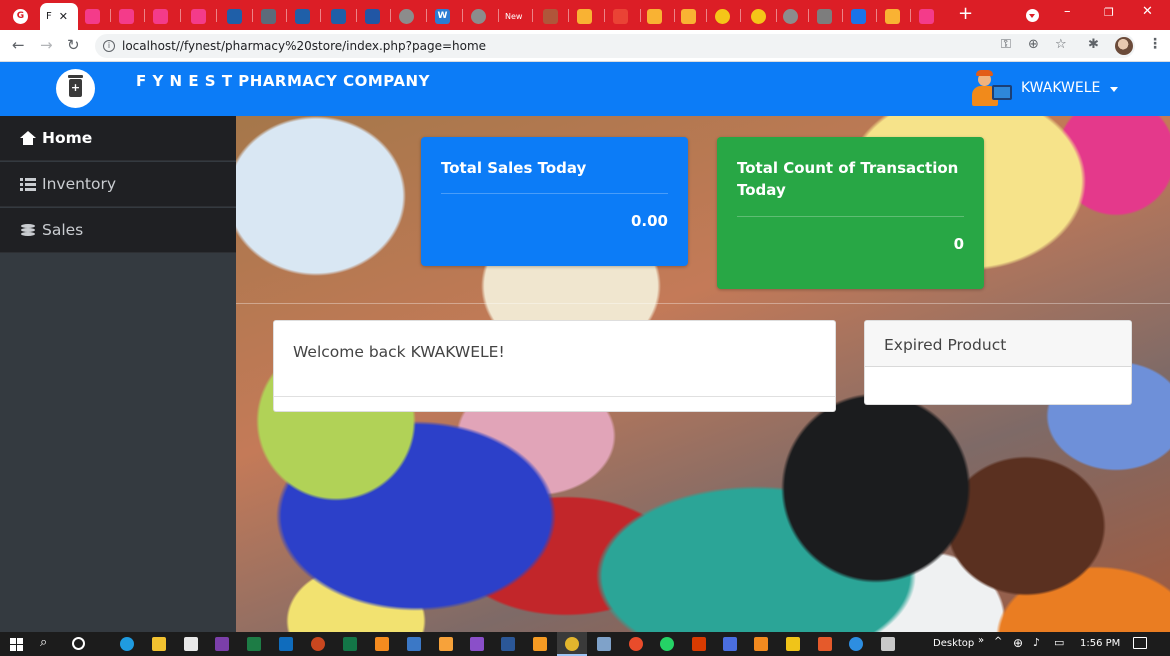  What do you see at coordinates (18, 16) in the screenshot?
I see `browser-tab: G` at bounding box center [18, 16].